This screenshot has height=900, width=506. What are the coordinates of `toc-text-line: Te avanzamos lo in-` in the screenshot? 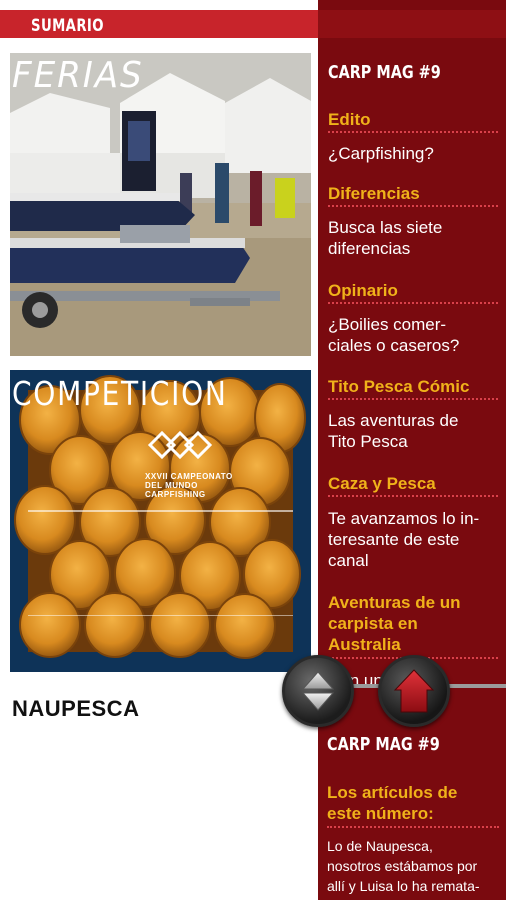 It's located at (404, 518).